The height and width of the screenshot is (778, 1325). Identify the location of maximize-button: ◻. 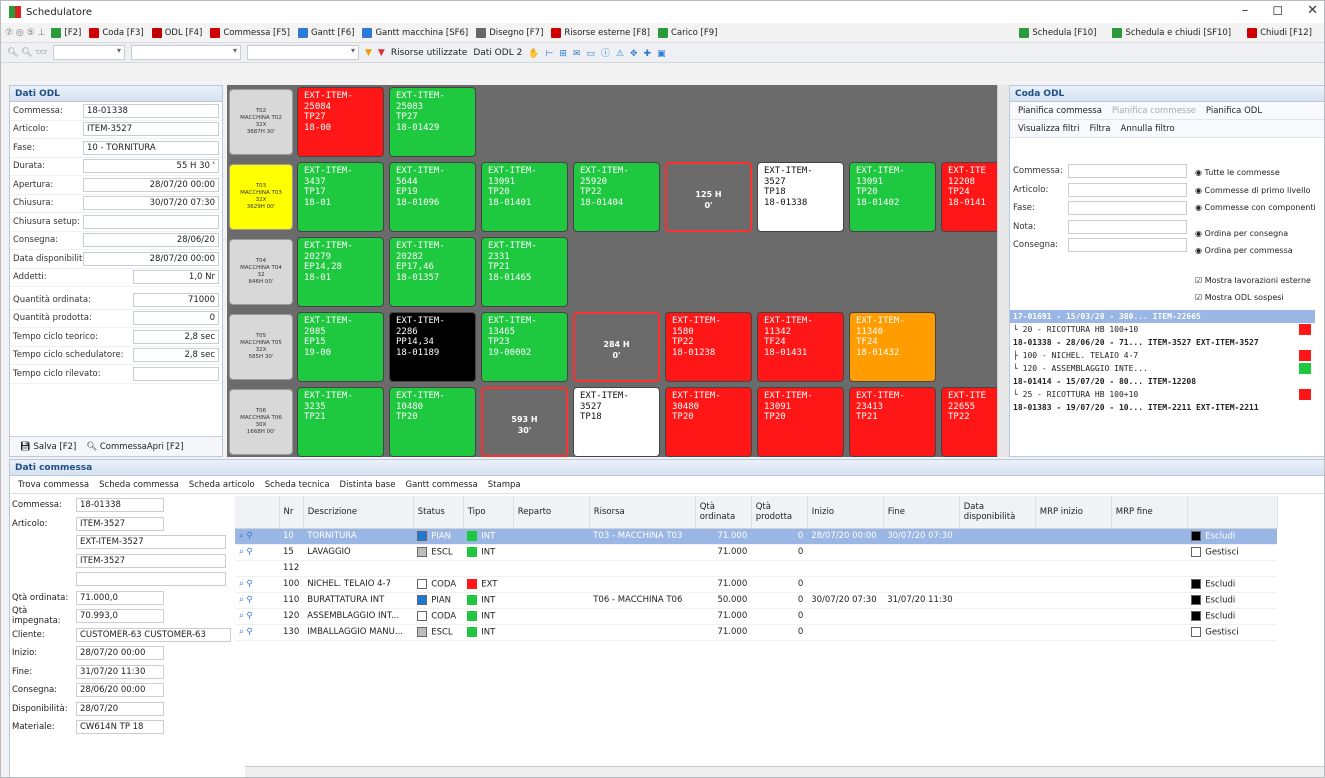
(1277, 10).